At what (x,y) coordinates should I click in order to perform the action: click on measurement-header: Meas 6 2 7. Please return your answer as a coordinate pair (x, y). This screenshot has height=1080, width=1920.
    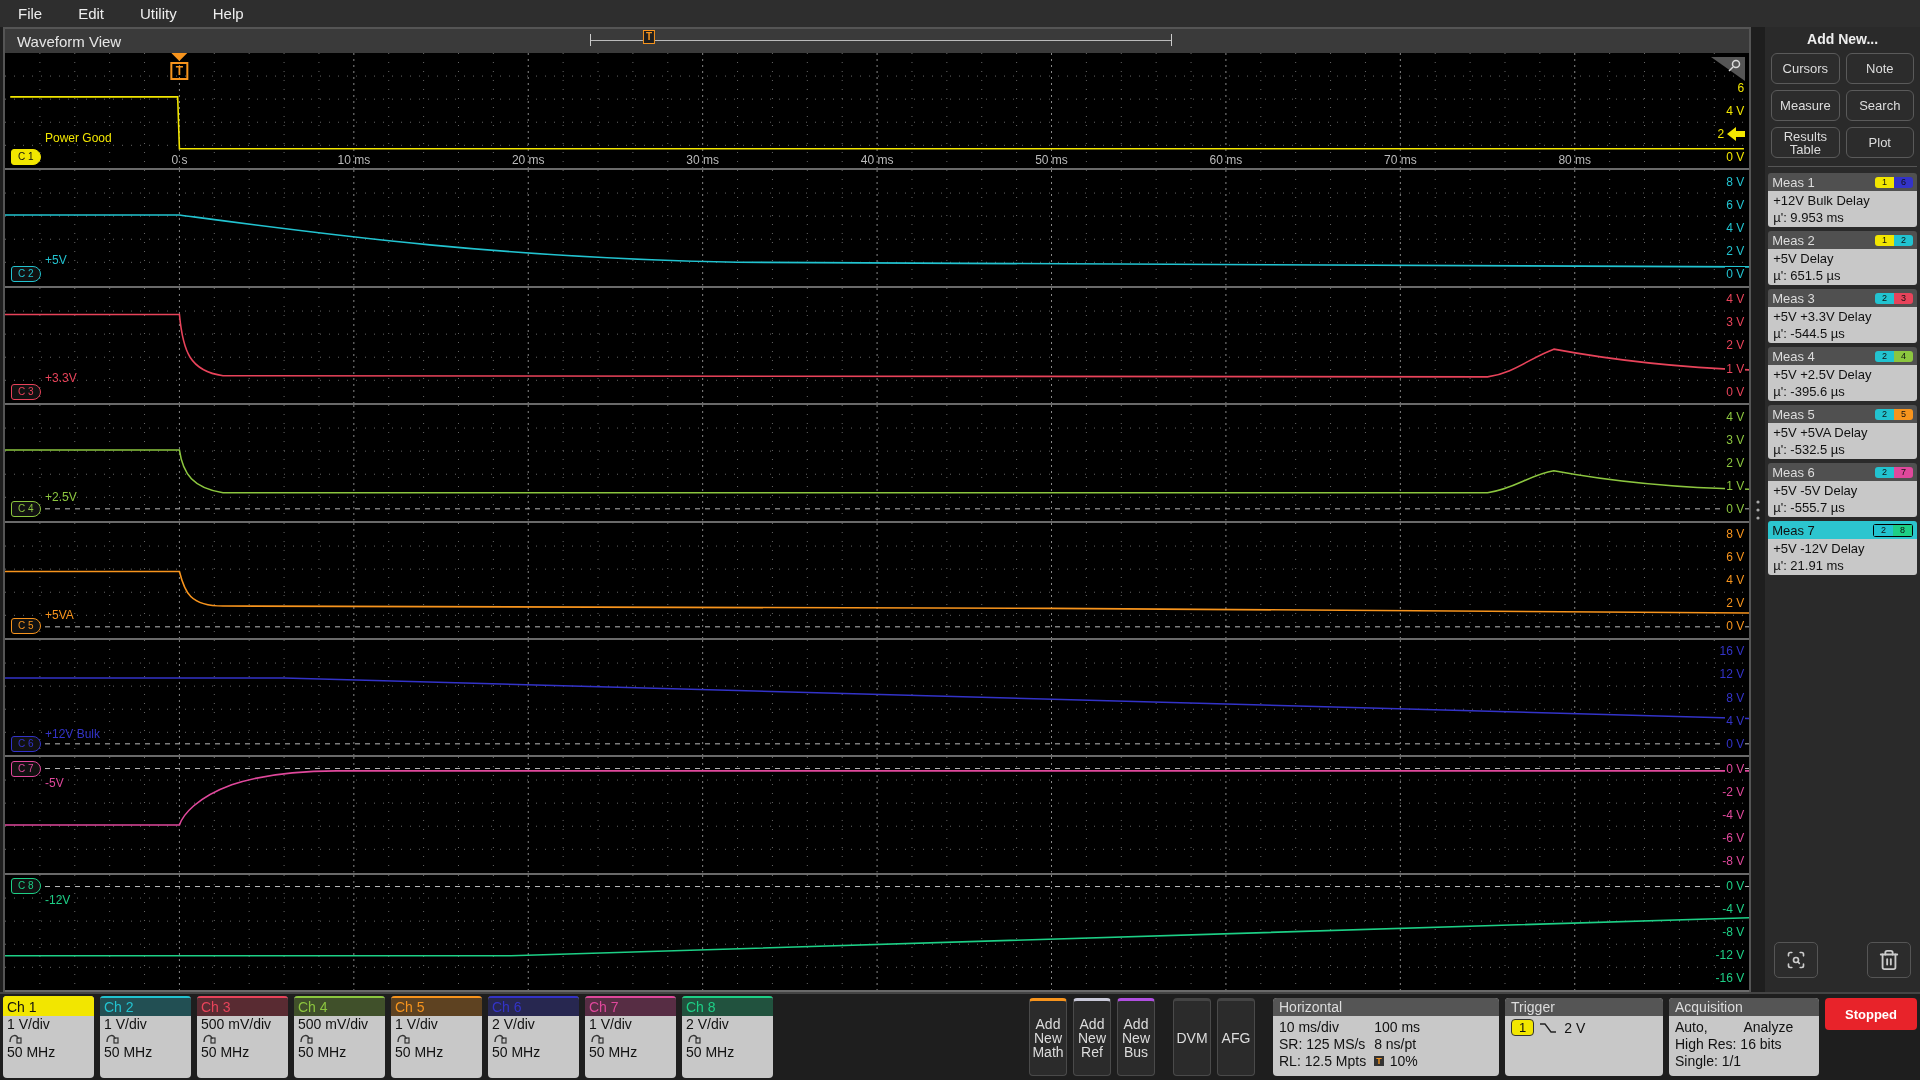
    Looking at the image, I should click on (1842, 472).